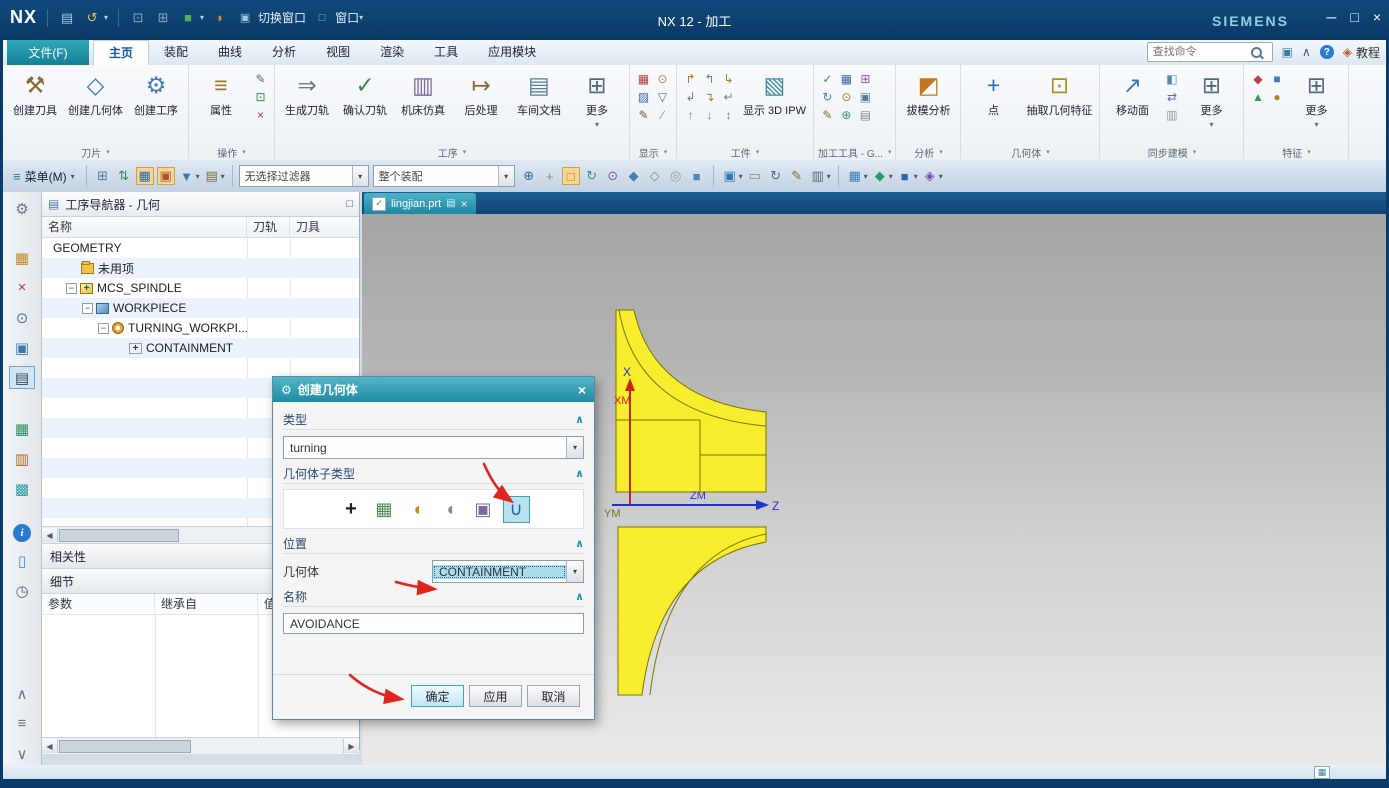 The width and height of the screenshot is (1389, 788). I want to click on mw-target-icon: ⊙, so click(846, 97).